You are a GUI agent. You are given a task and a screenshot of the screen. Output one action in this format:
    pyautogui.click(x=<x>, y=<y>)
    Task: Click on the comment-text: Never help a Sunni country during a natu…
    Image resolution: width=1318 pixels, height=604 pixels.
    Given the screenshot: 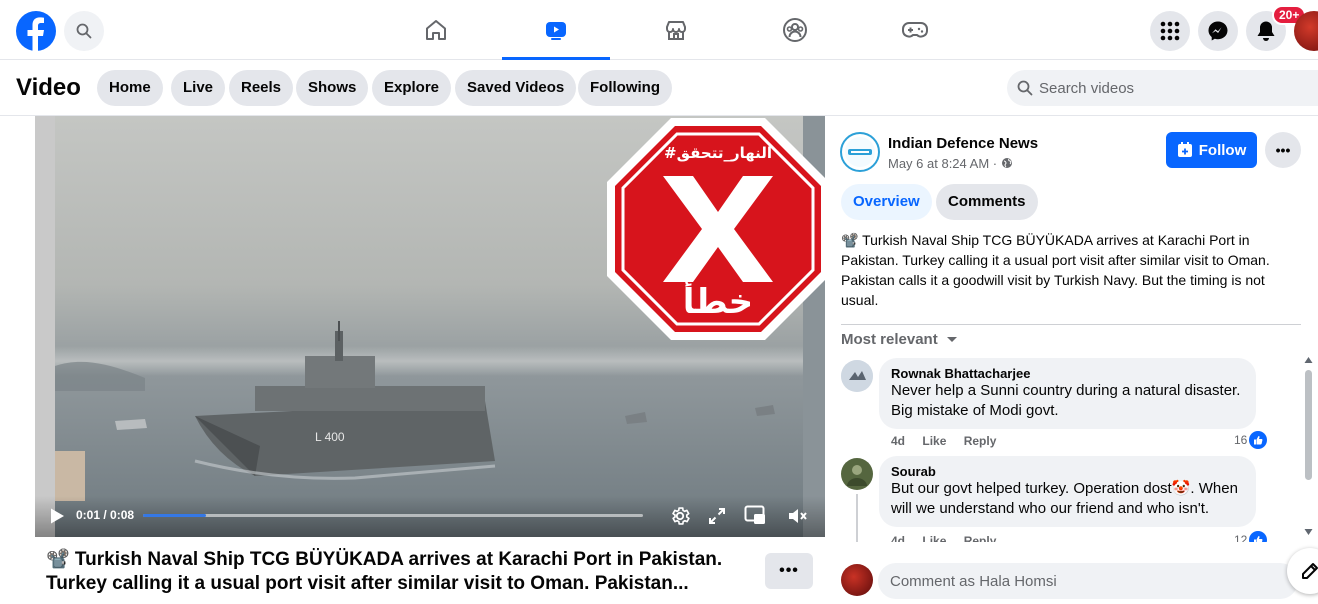 What is the action you would take?
    pyautogui.click(x=1066, y=400)
    